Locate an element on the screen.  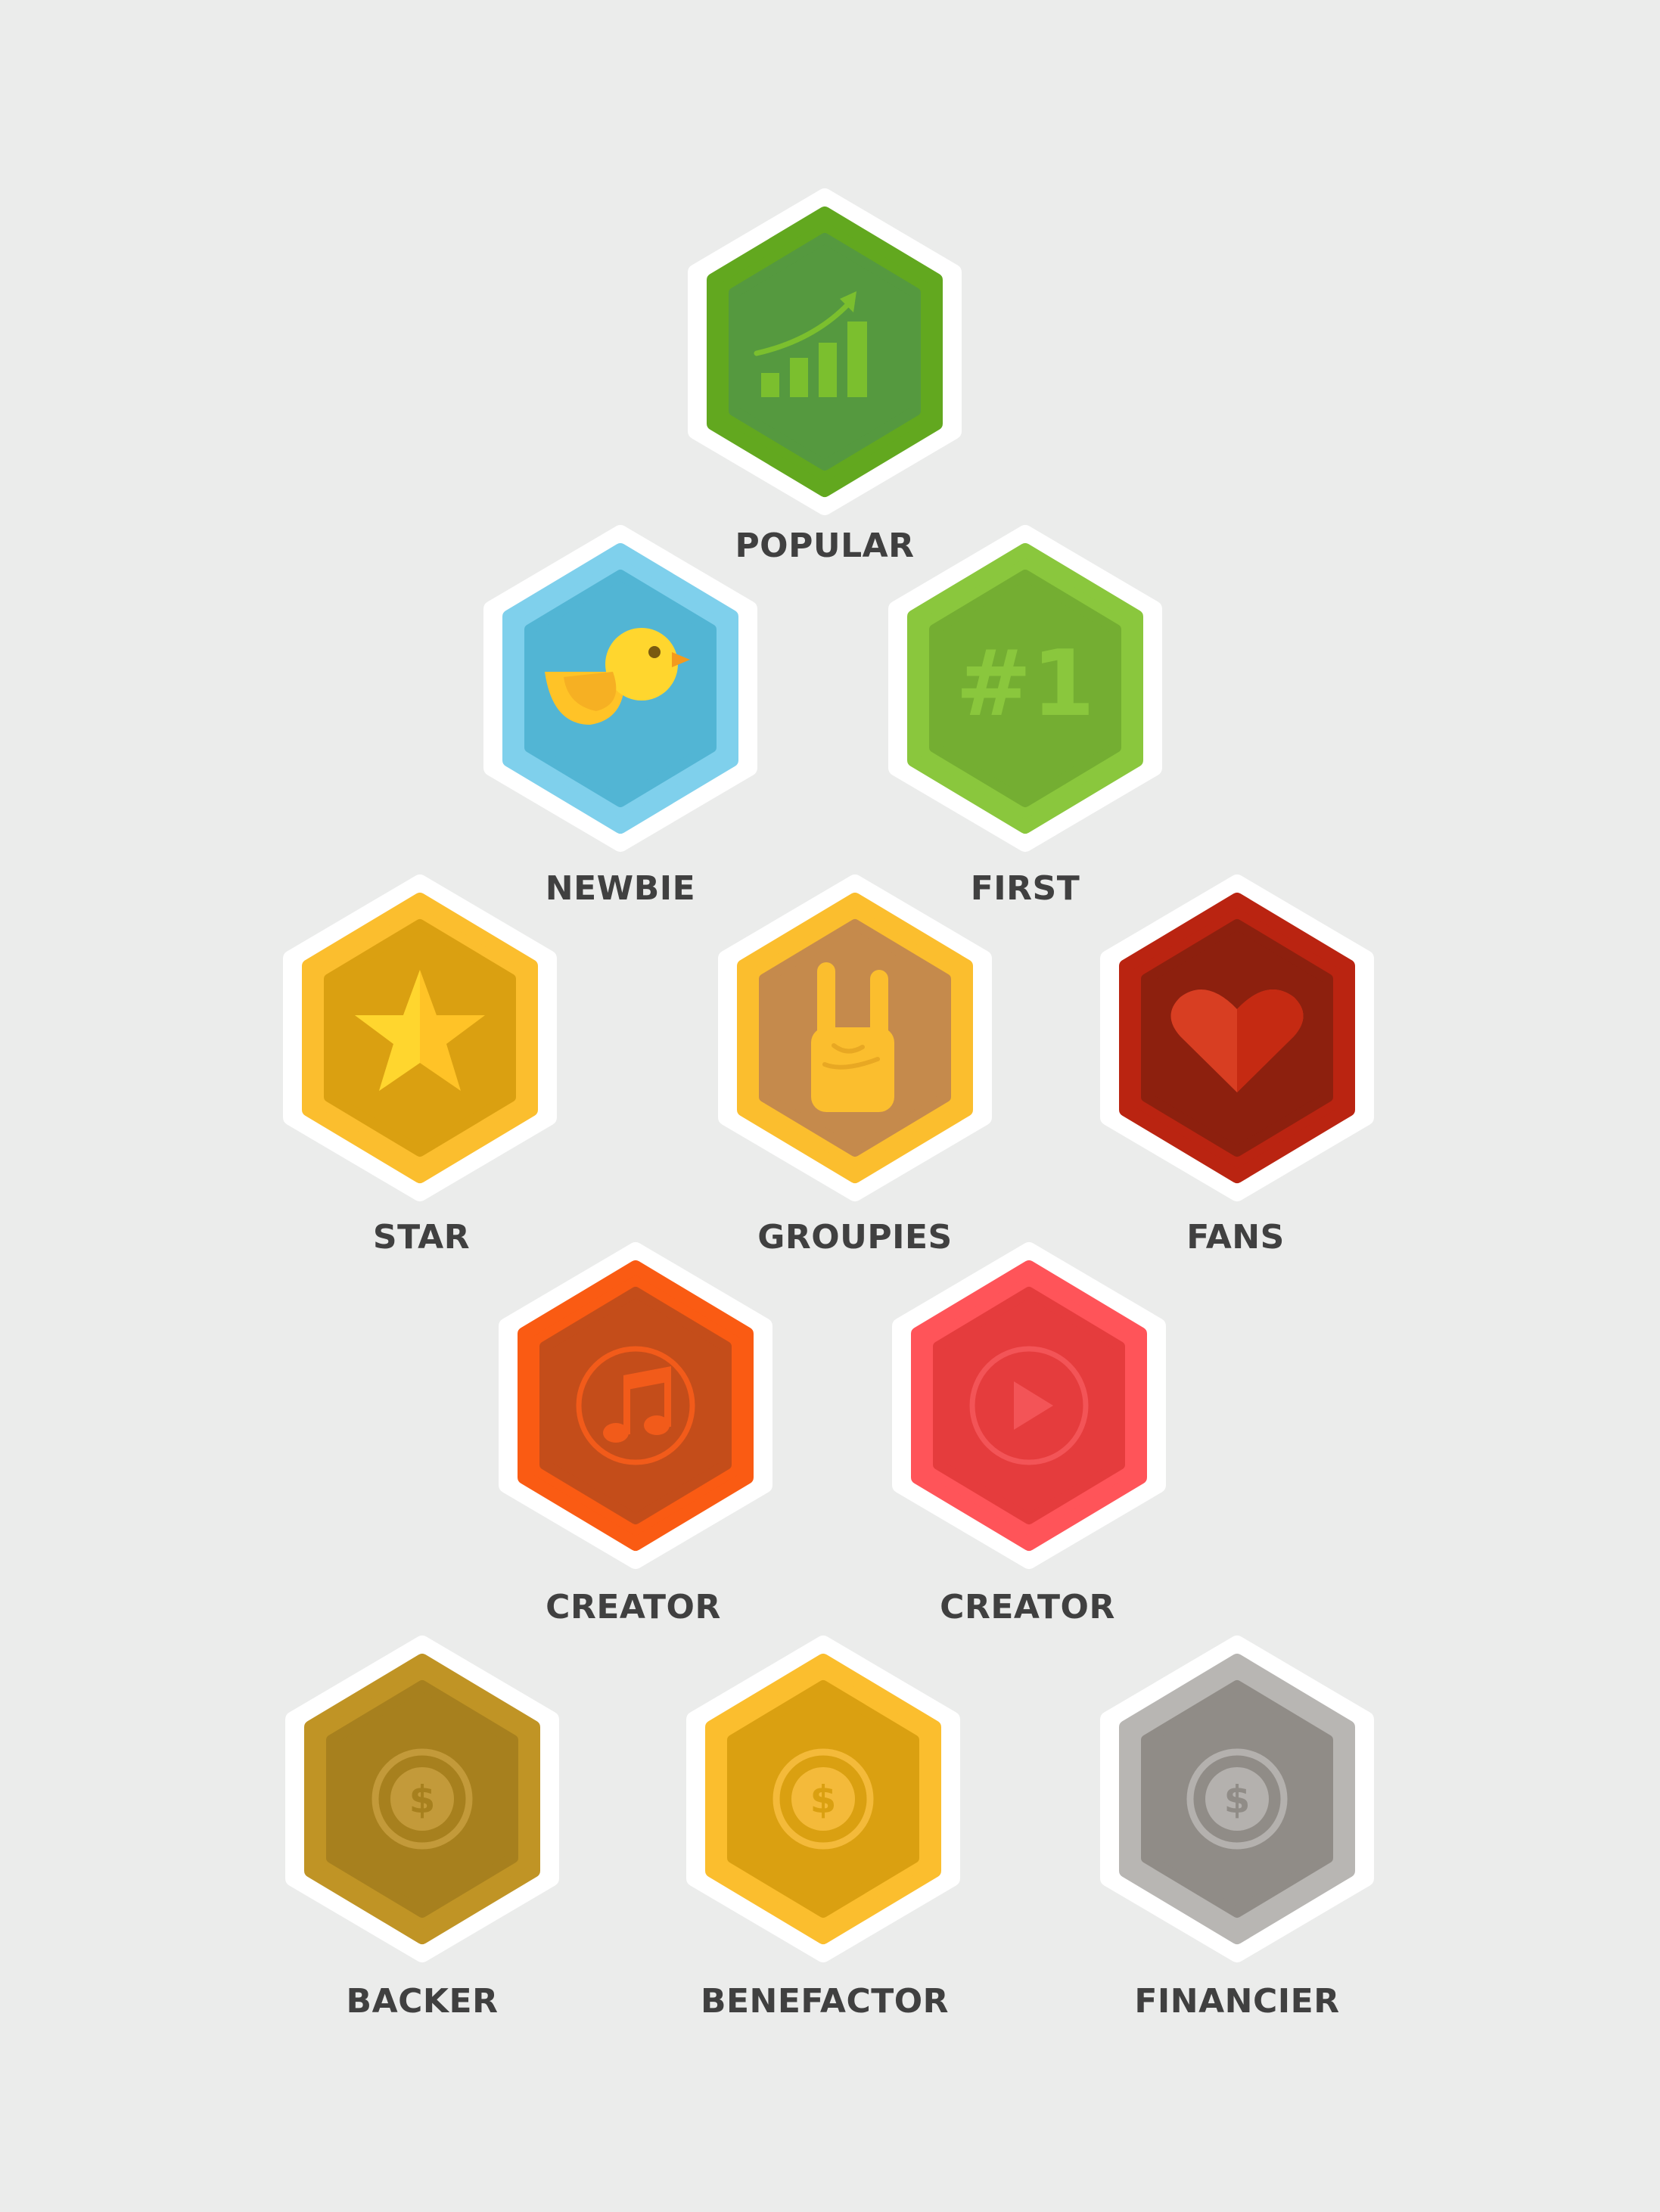
badge-label-groupies: GROUPIES is located at coordinates (855, 1238).